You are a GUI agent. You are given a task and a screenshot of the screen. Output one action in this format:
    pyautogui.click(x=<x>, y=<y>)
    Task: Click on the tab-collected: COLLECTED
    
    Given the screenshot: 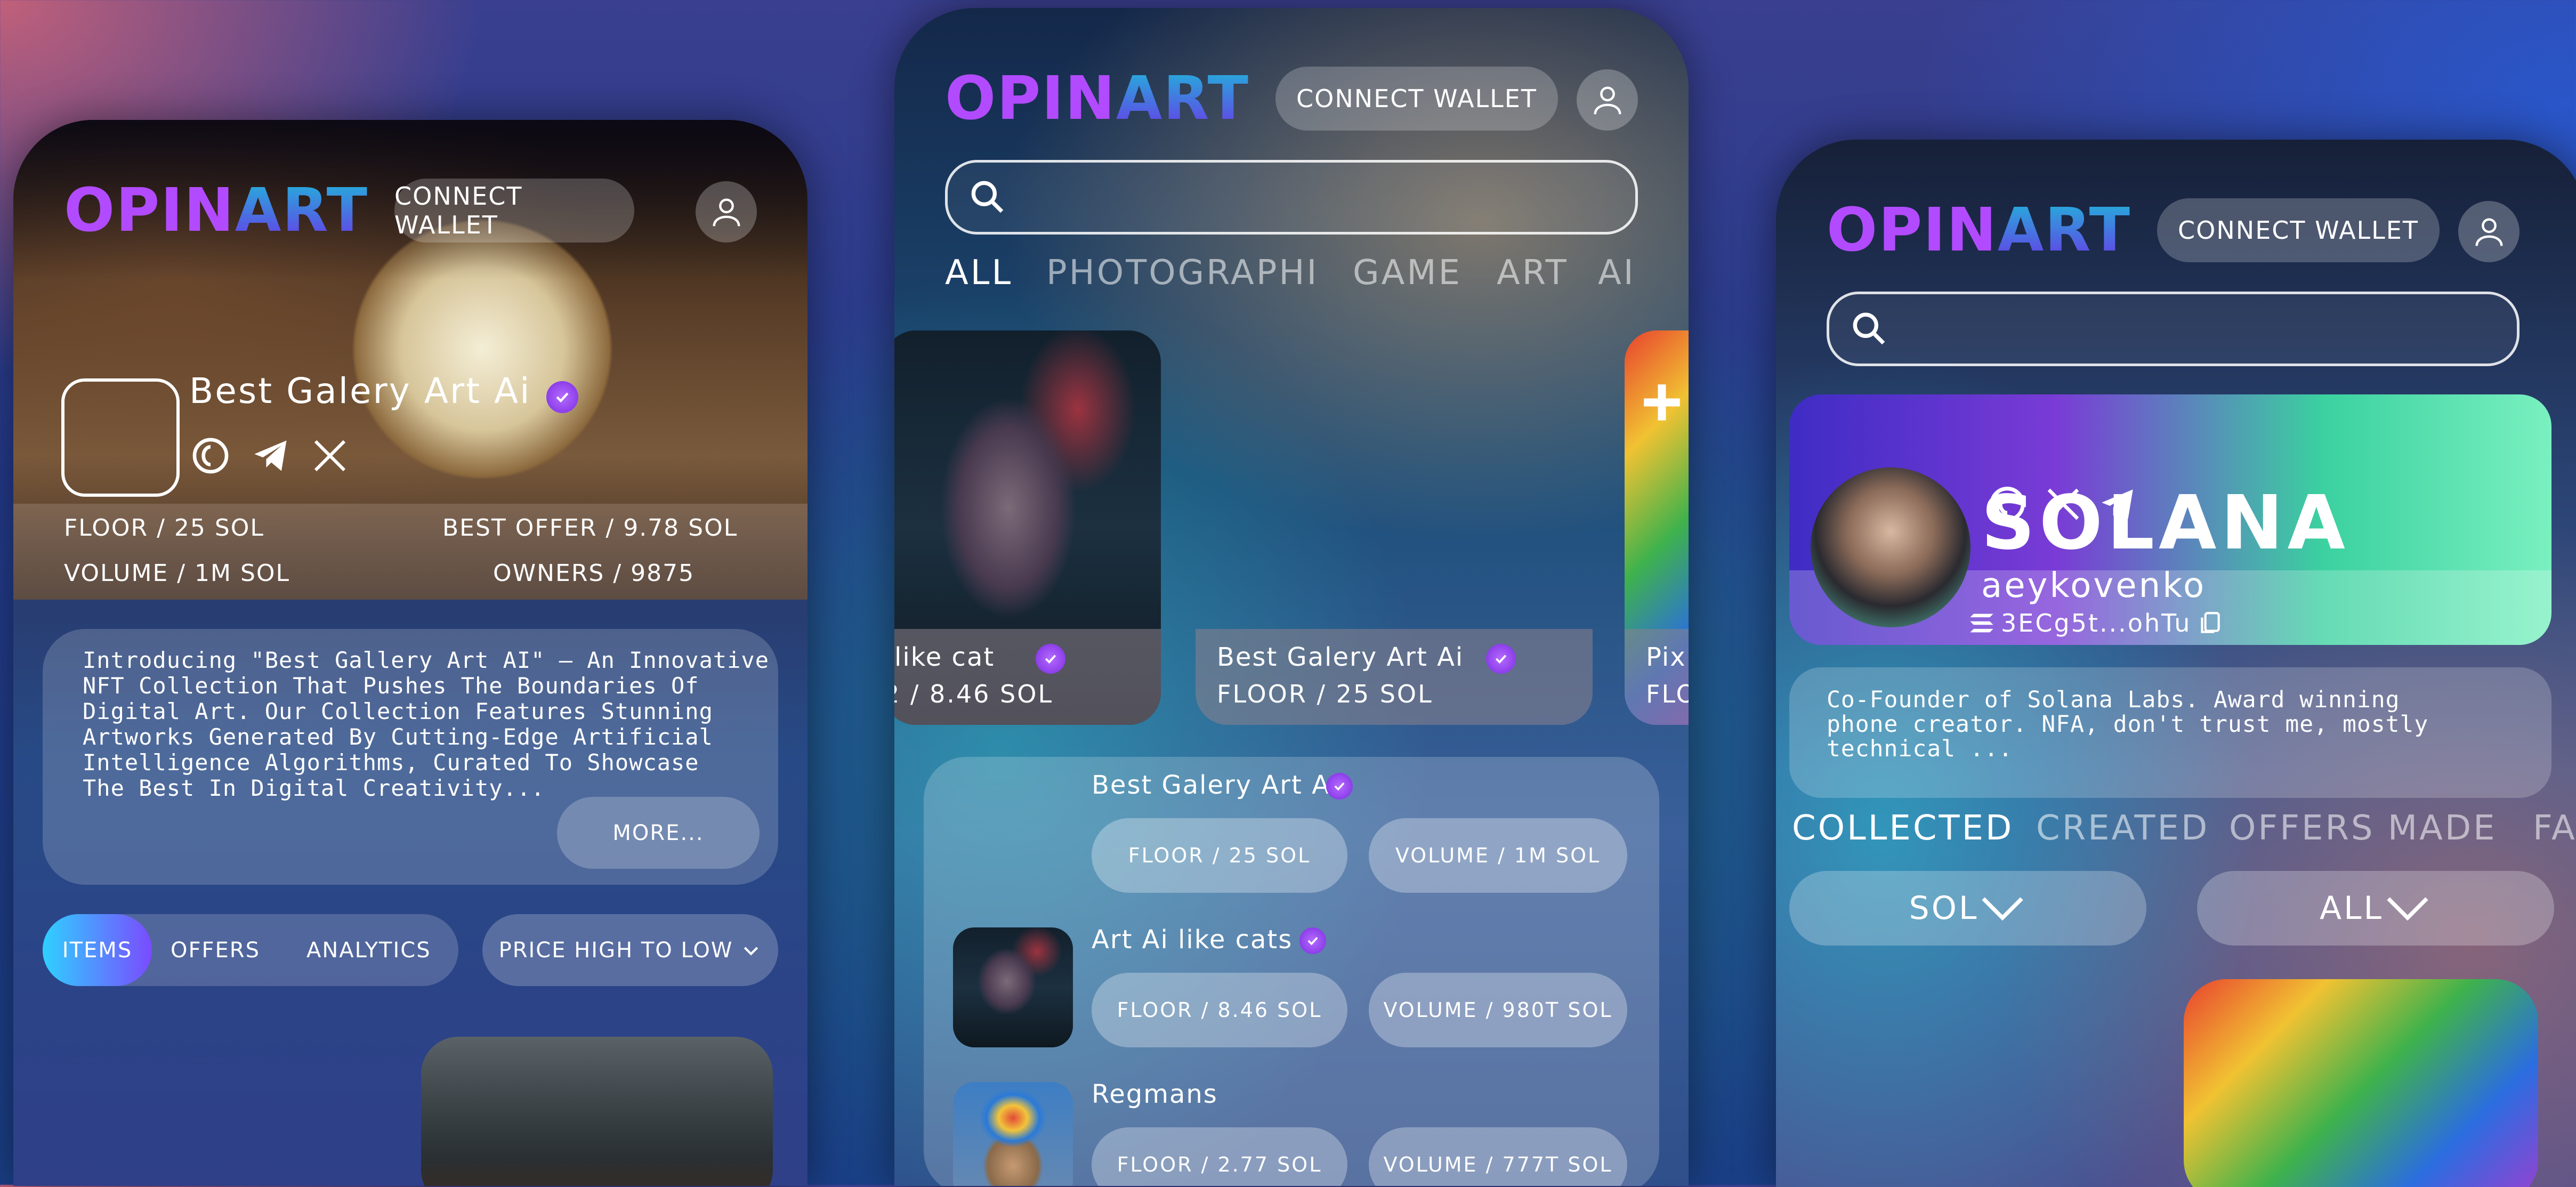 What is the action you would take?
    pyautogui.click(x=1903, y=828)
    